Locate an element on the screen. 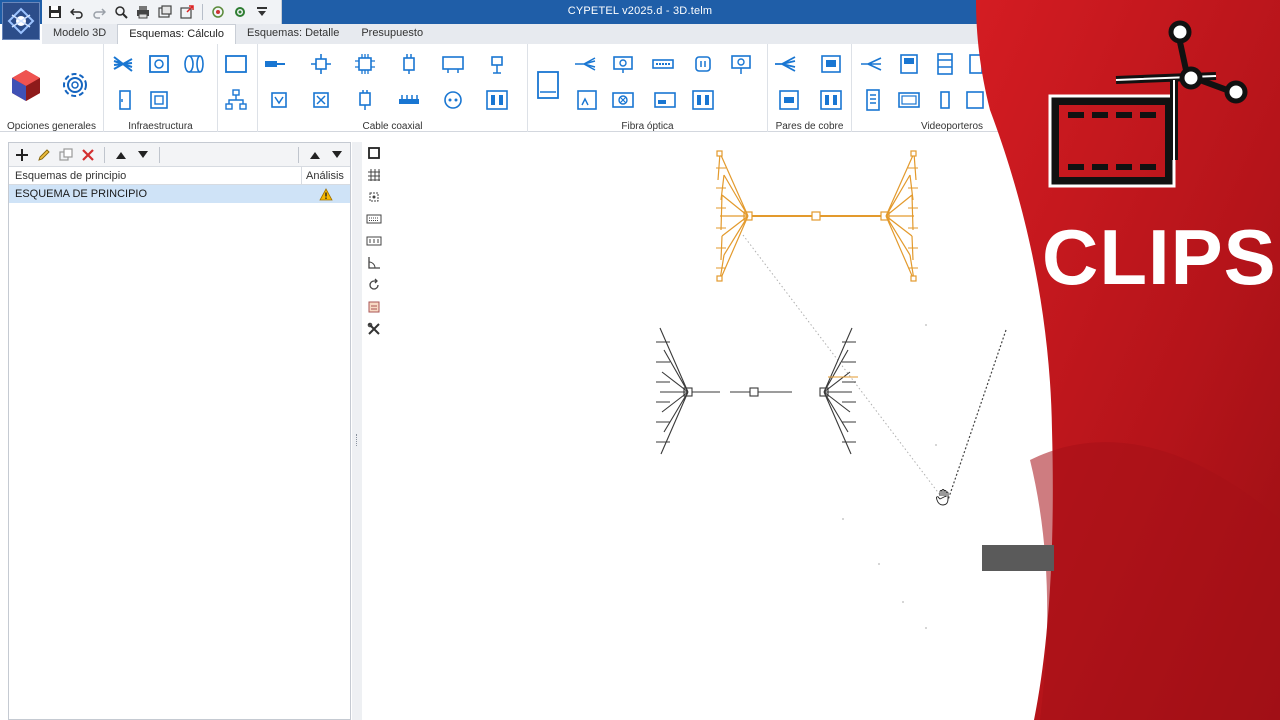 The height and width of the screenshot is (720, 1280). title-bar: CYPETEL v2025.d - 3D.telm is located at coordinates (640, 12).